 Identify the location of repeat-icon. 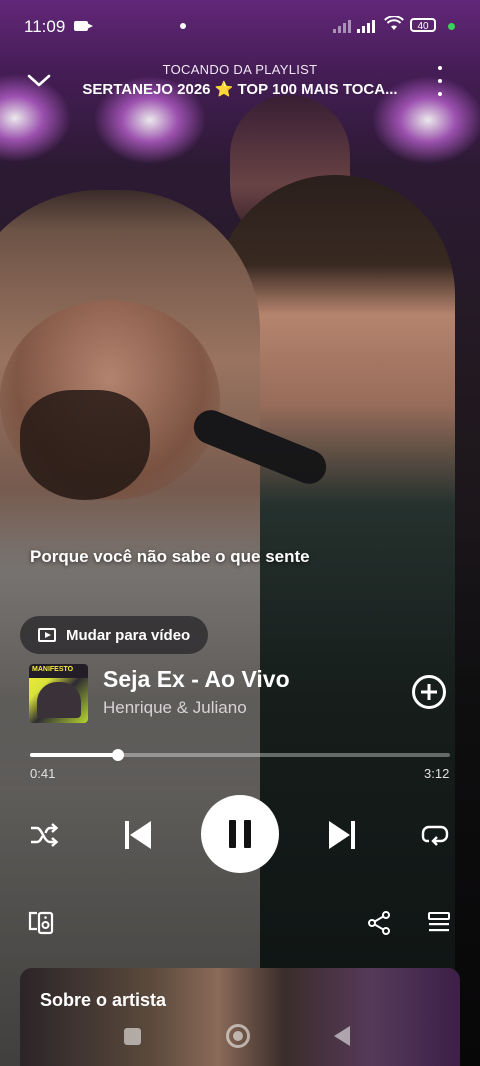
(435, 835).